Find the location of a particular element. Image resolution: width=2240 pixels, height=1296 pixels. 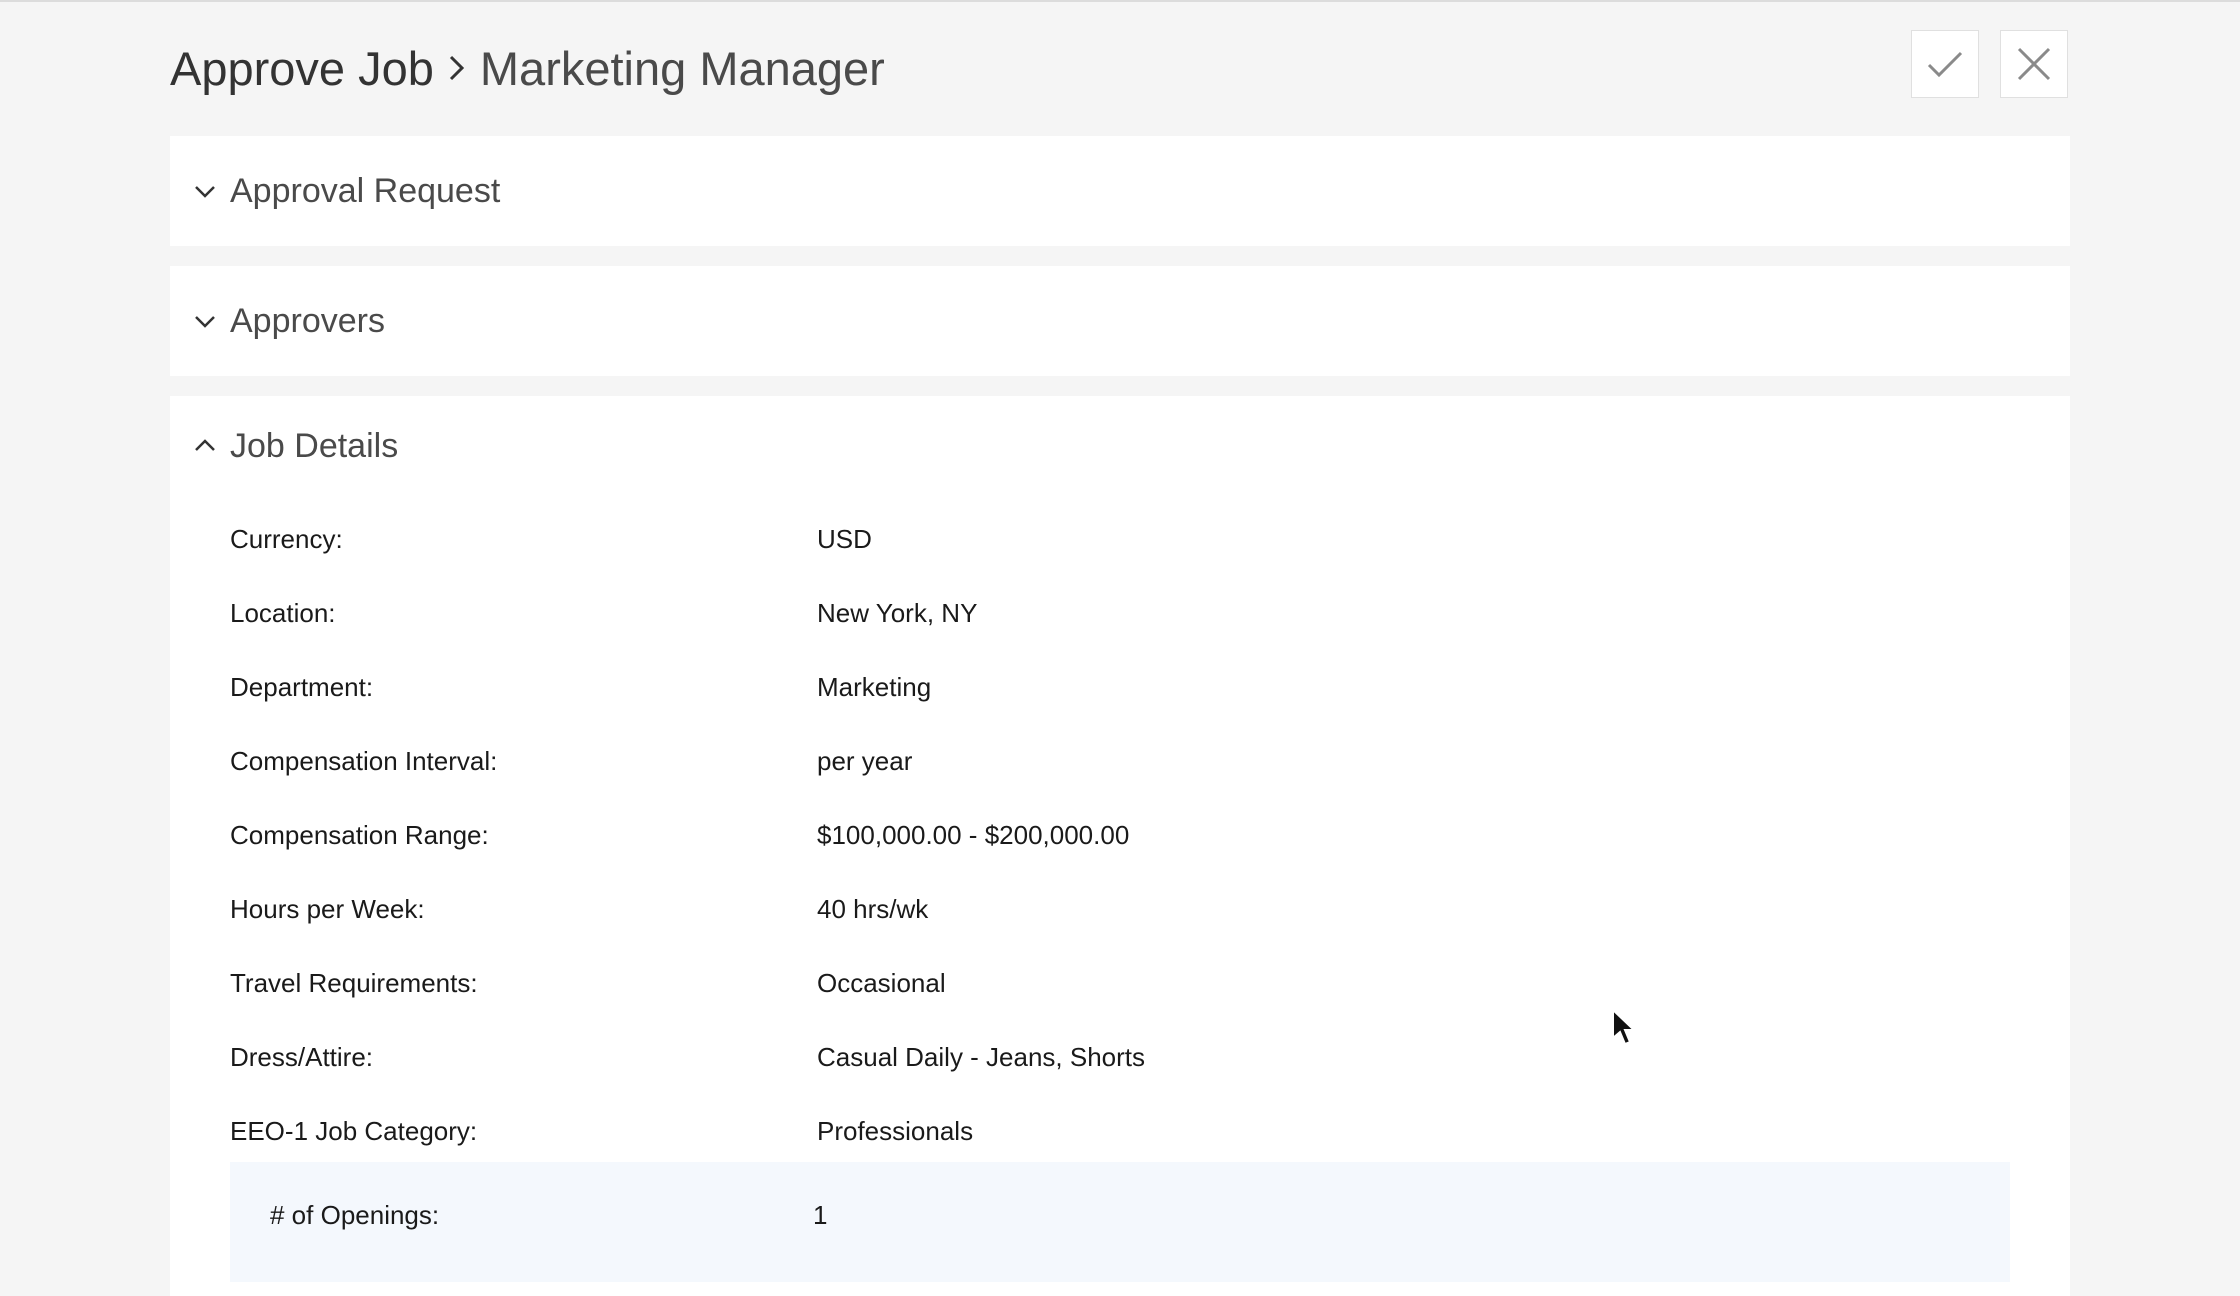

section-title: Job Details is located at coordinates (314, 445).